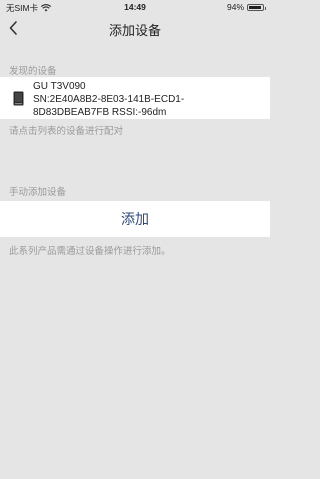 This screenshot has width=320, height=479. What do you see at coordinates (33, 71) in the screenshot?
I see `discovered-devices-header: 发现的设备` at bounding box center [33, 71].